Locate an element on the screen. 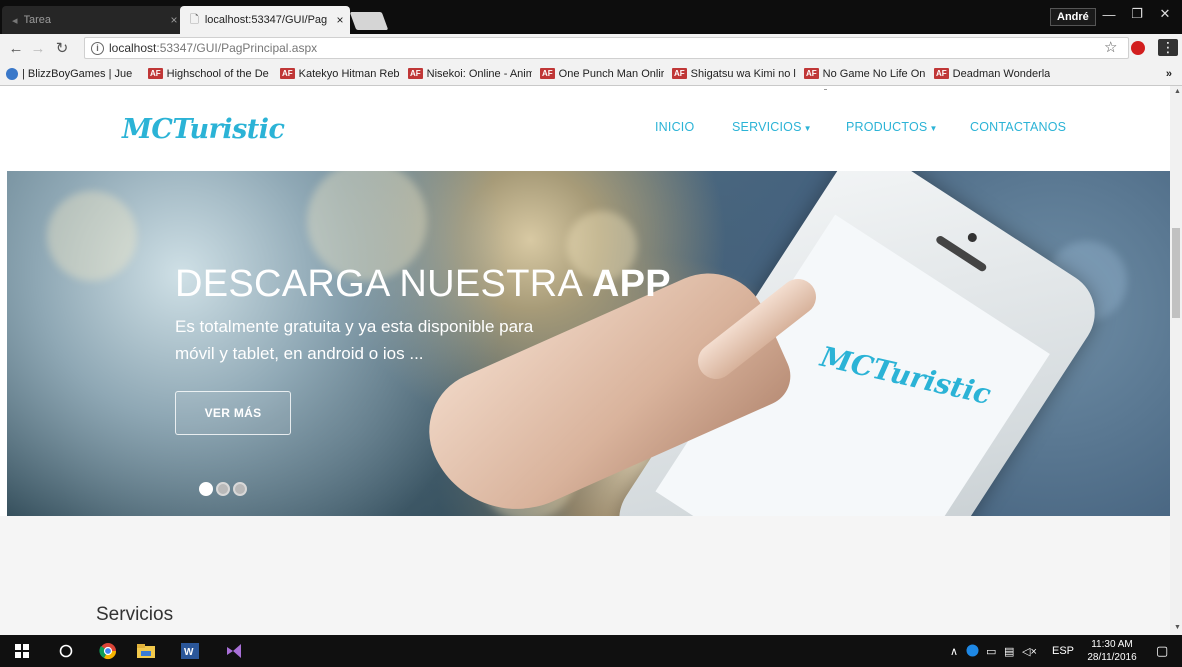 Image resolution: width=1182 pixels, height=667 pixels. network-icon: ▭ is located at coordinates (991, 651).